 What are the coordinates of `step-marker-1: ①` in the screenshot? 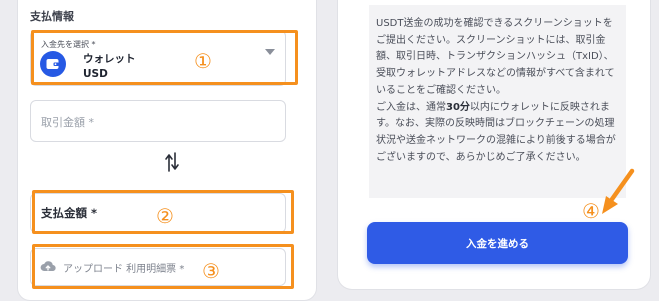 It's located at (203, 61).